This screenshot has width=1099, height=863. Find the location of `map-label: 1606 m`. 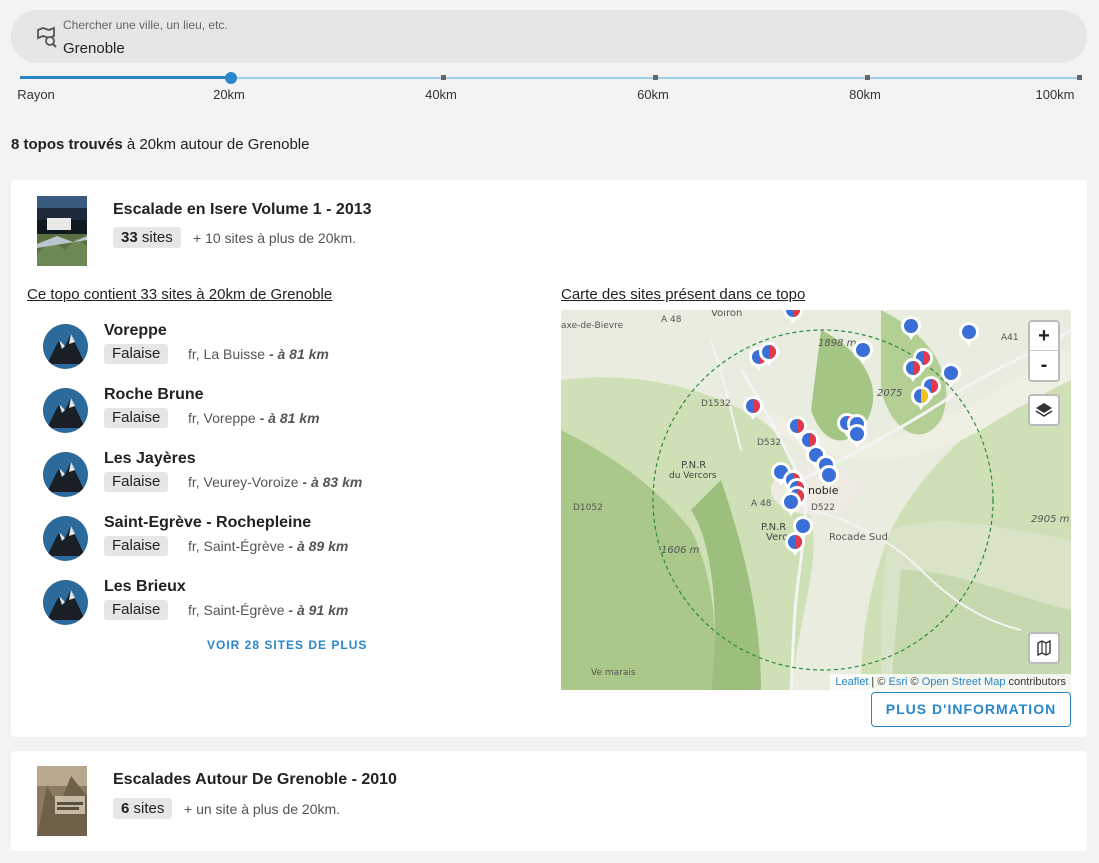

map-label: 1606 m is located at coordinates (680, 550).